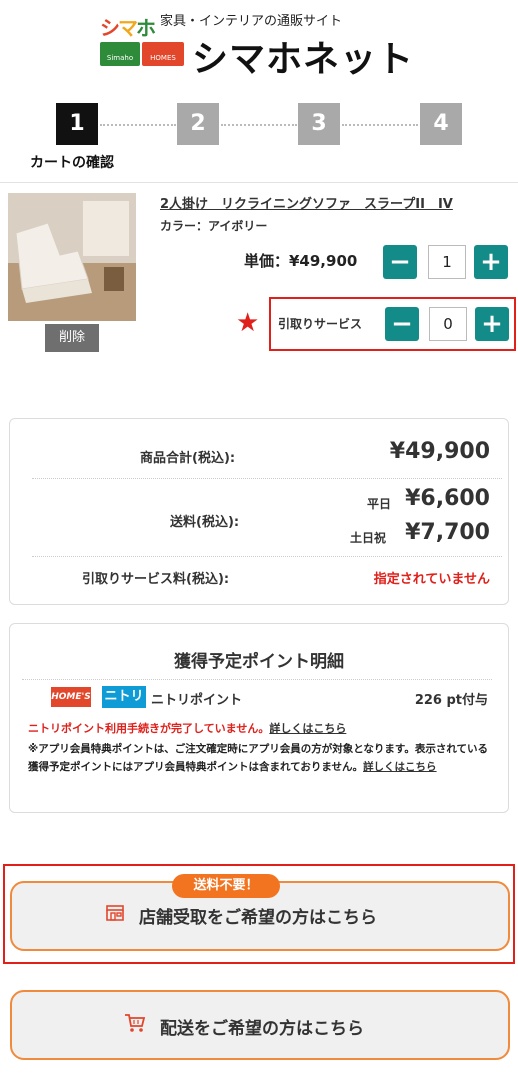 The width and height of the screenshot is (518, 1087). Describe the element at coordinates (306, 202) in the screenshot. I see `product-name-link: 2人掛け リクライニングソファ スラープII IV` at that location.